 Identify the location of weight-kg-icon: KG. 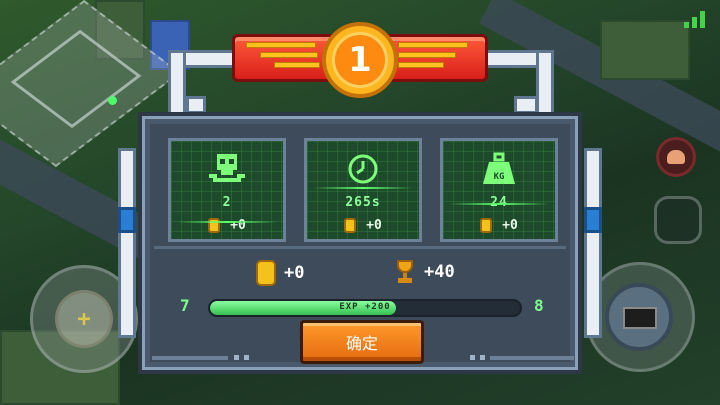
(499, 169).